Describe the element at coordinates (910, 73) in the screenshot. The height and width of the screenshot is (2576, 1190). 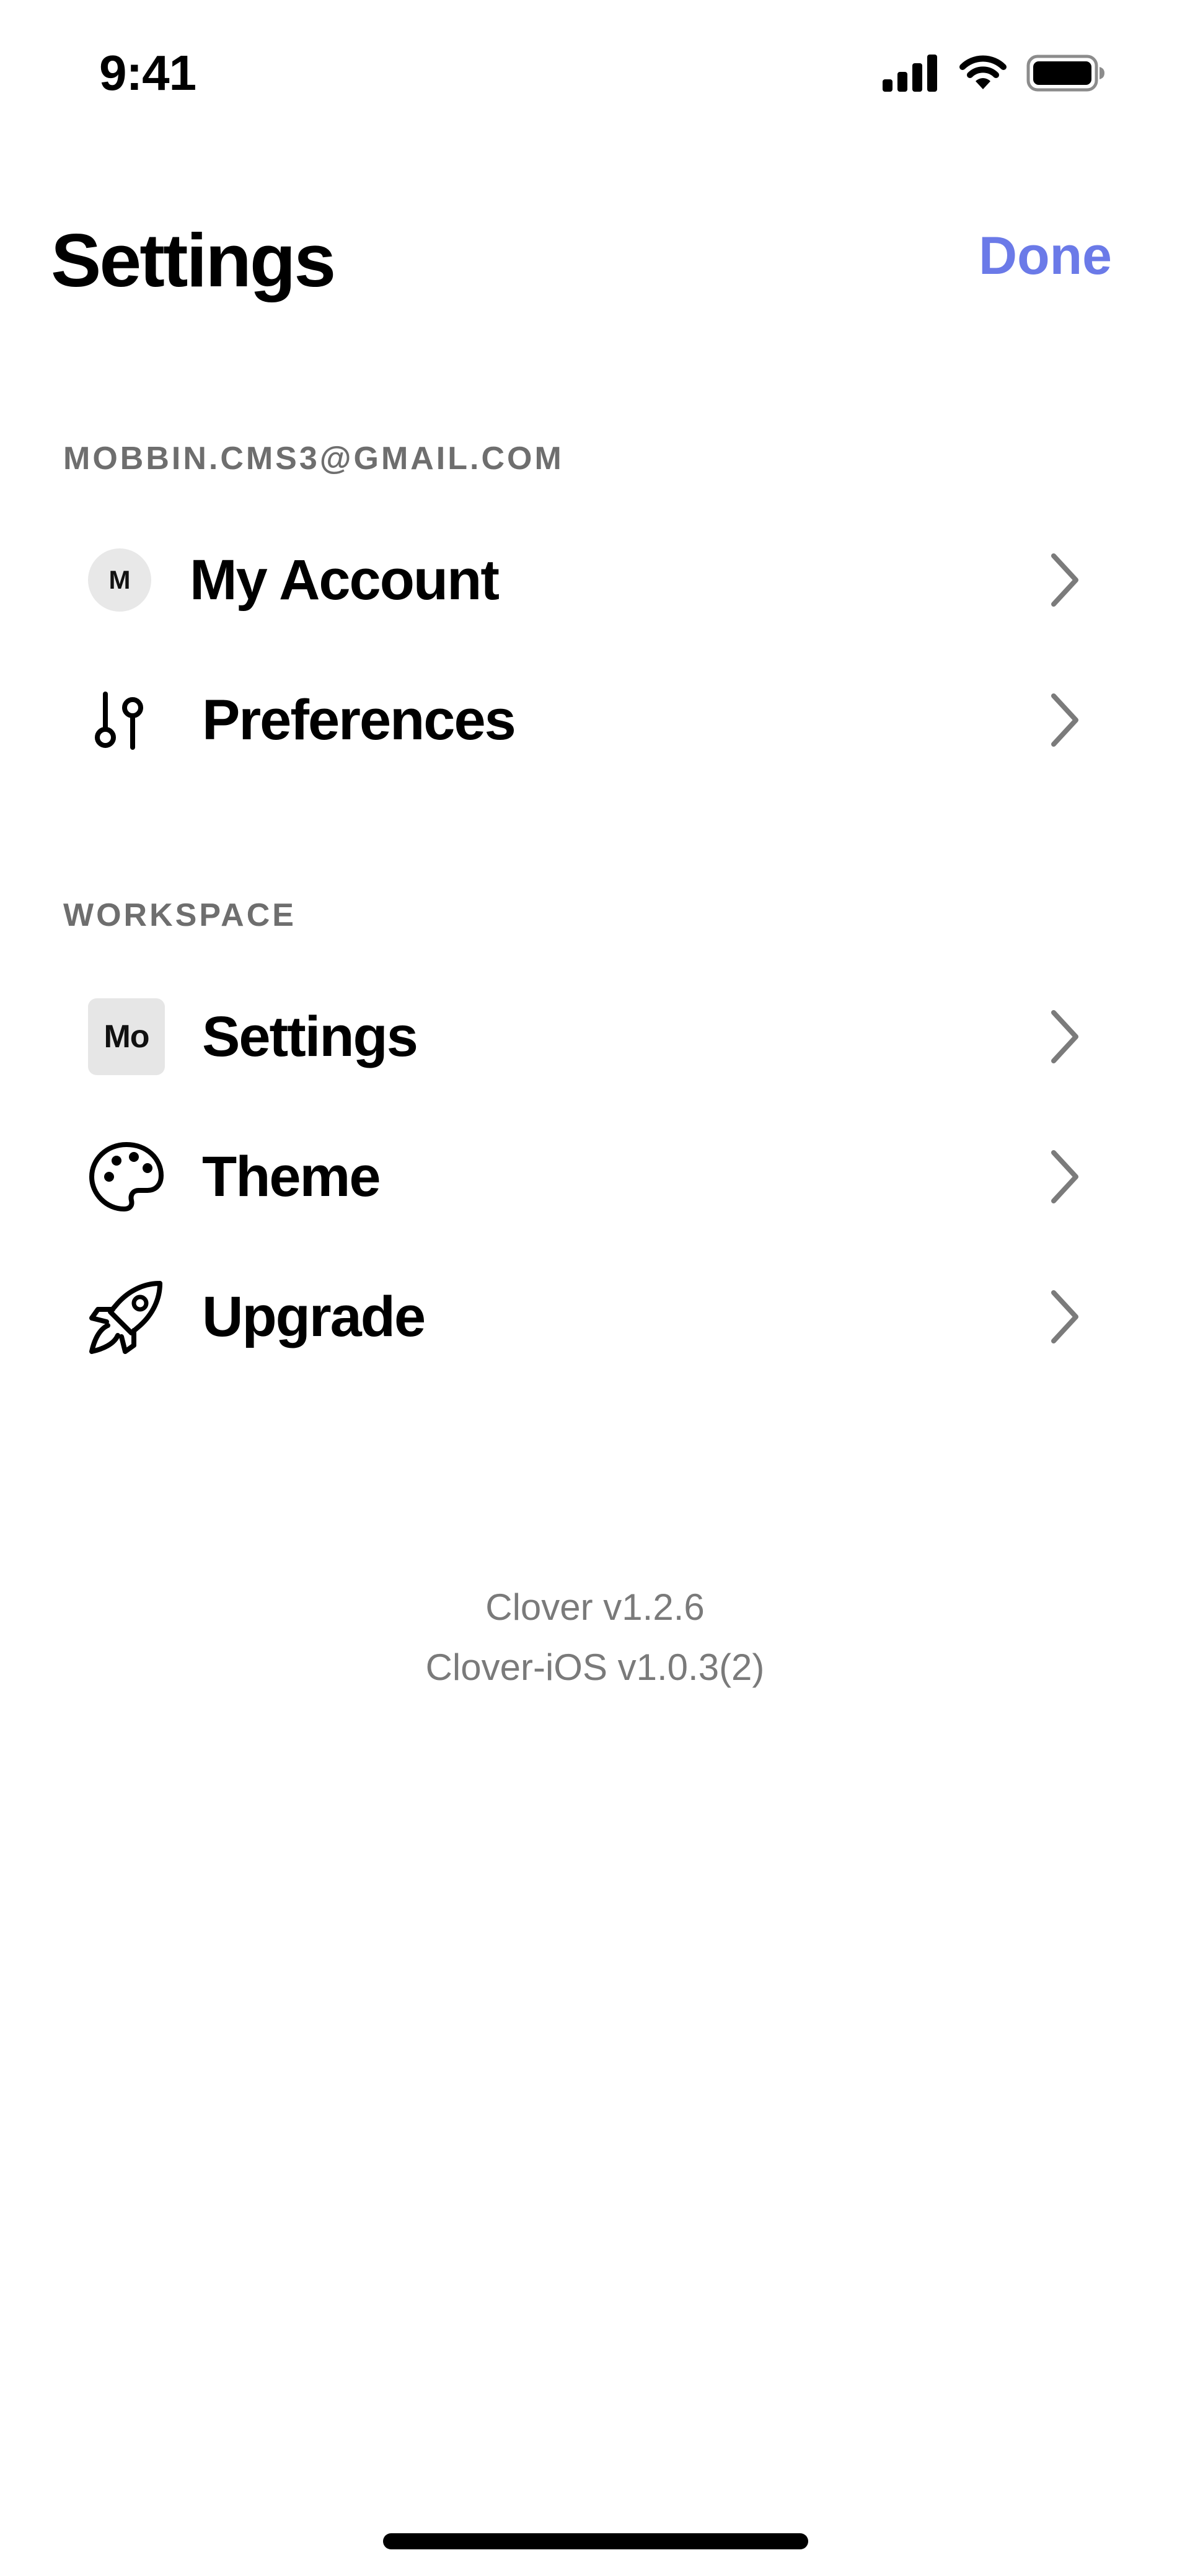
I see `cellular-signal-icon` at that location.